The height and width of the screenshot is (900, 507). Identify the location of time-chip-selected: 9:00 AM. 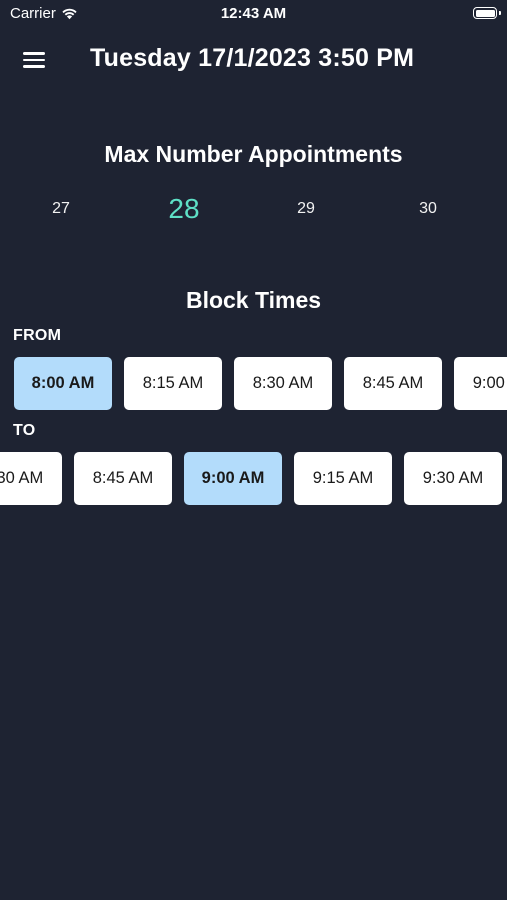
(233, 478).